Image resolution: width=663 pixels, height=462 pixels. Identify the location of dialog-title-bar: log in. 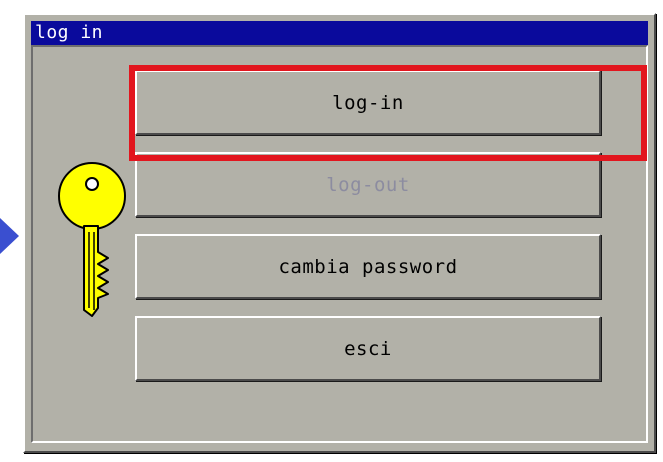
(339, 33).